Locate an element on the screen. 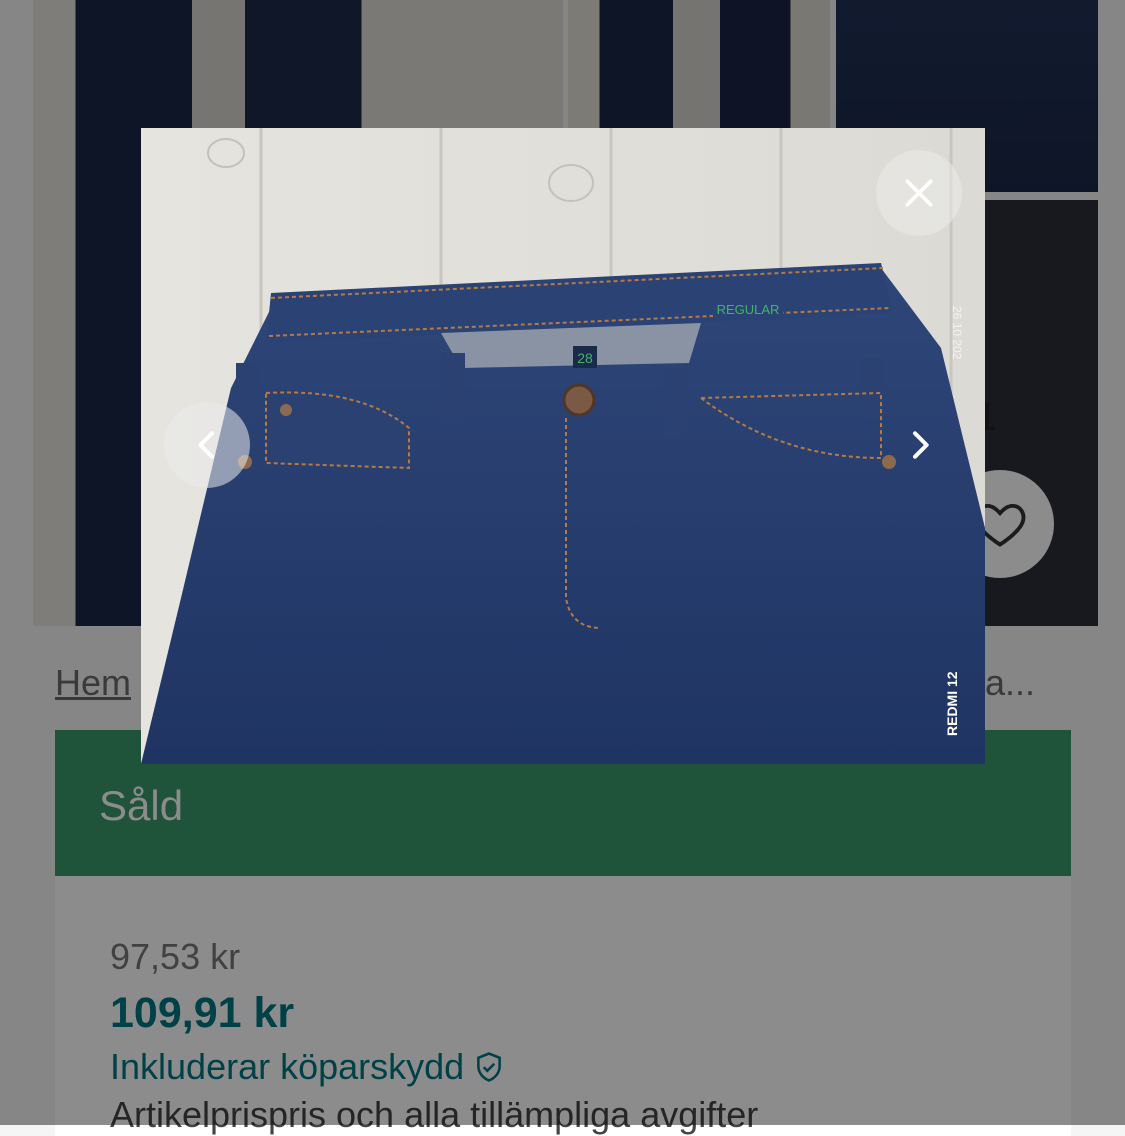 Image resolution: width=1125 pixels, height=1136 pixels. close-icon is located at coordinates (919, 193).